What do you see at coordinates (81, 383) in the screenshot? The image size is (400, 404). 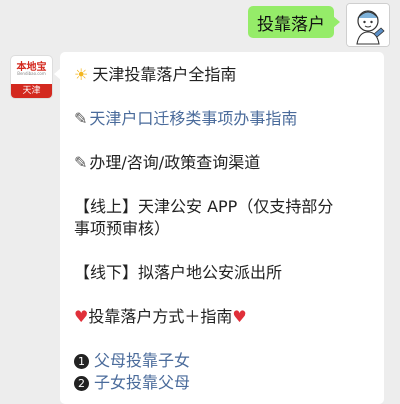 I see `number-badge: 2` at bounding box center [81, 383].